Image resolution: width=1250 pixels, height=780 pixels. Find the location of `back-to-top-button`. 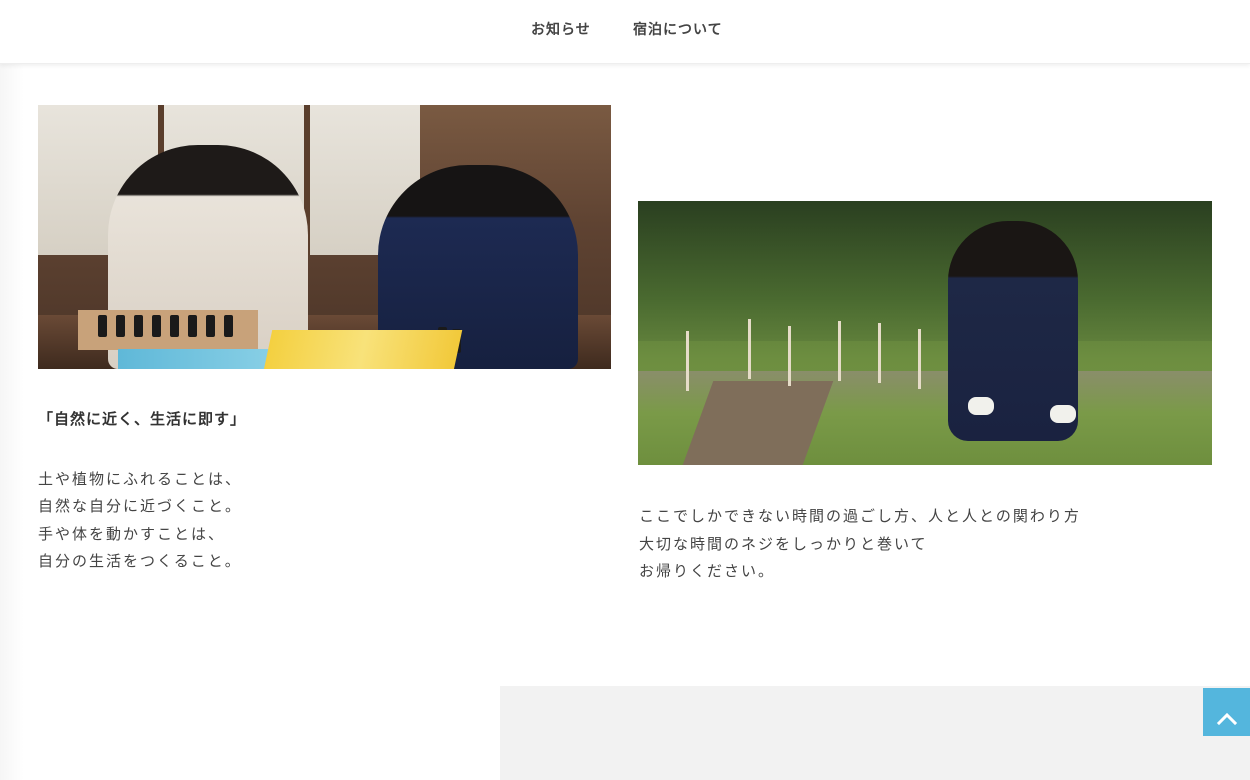

back-to-top-button is located at coordinates (1226, 712).